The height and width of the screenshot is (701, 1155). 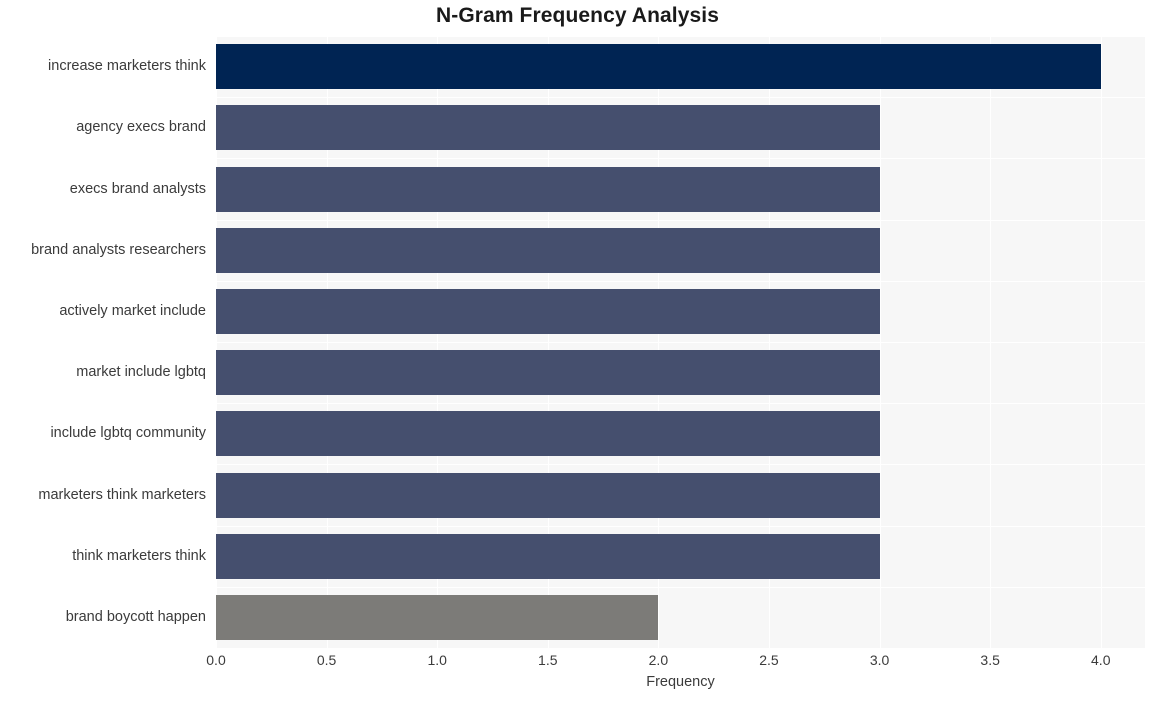 I want to click on y-axis-tick-label: brand boycott happen, so click(x=135, y=617).